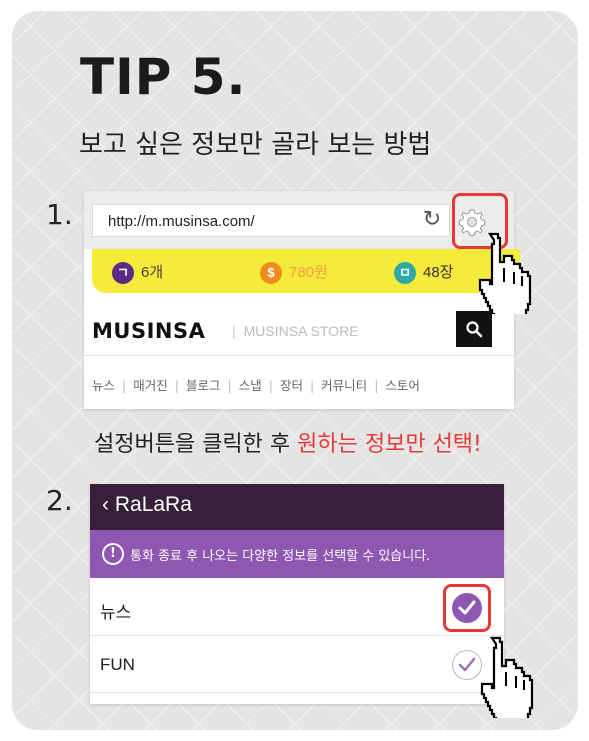 Image resolution: width=589 pixels, height=741 pixels. Describe the element at coordinates (344, 385) in the screenshot. I see `nav-item-community: 커뮤니티` at that location.